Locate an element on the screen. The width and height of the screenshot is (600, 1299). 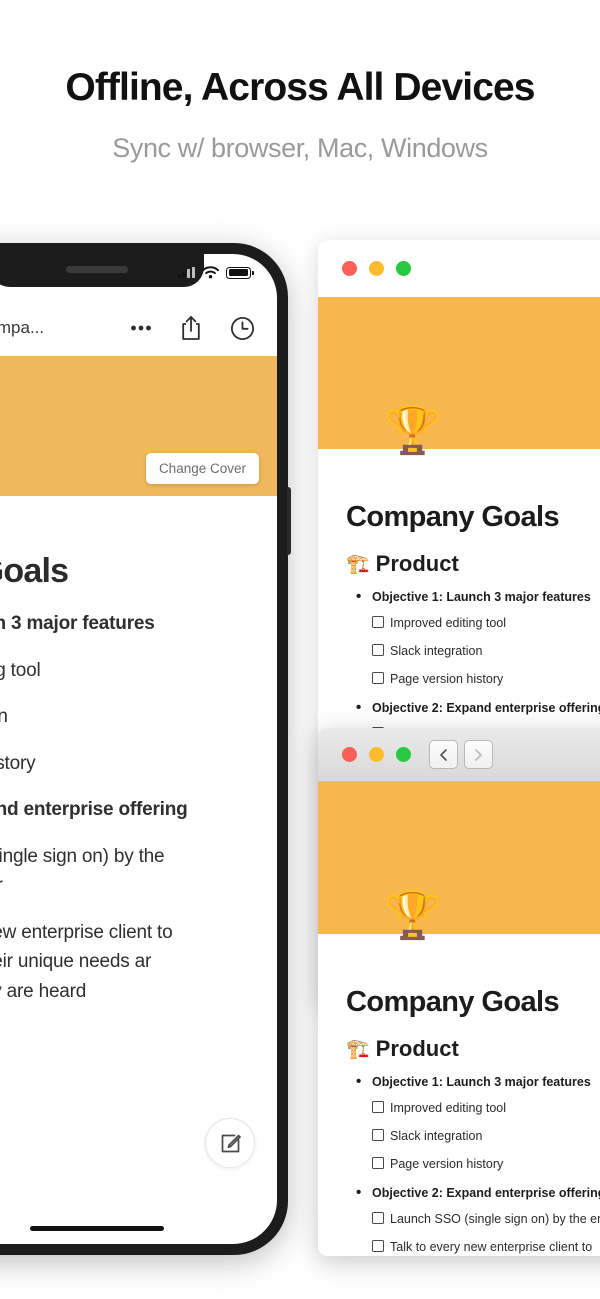
phone-line: ion history is located at coordinates (121, 764).